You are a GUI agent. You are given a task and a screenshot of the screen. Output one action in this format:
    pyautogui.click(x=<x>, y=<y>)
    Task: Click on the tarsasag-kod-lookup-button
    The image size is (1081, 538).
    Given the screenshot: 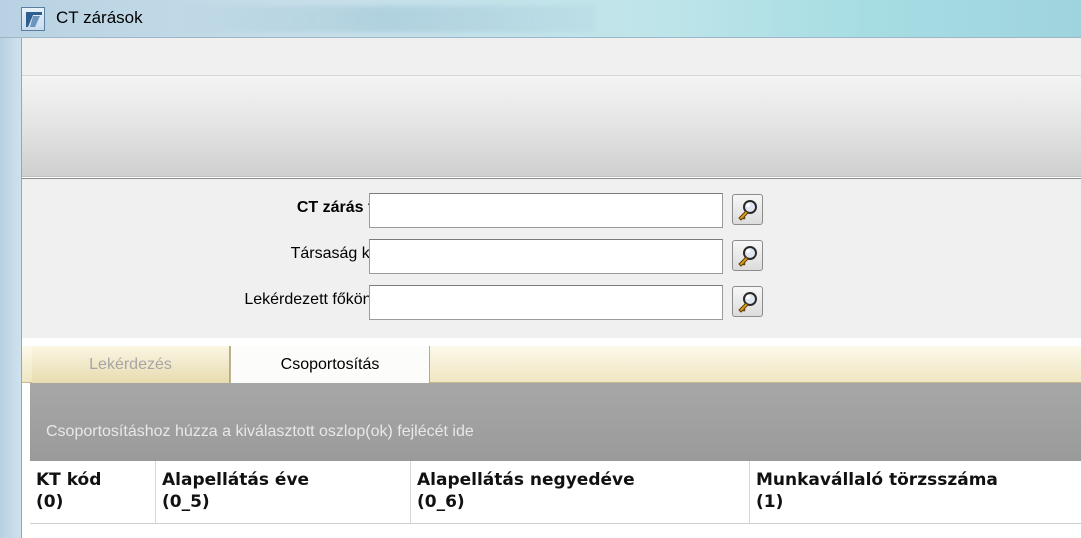 What is the action you would take?
    pyautogui.click(x=747, y=255)
    